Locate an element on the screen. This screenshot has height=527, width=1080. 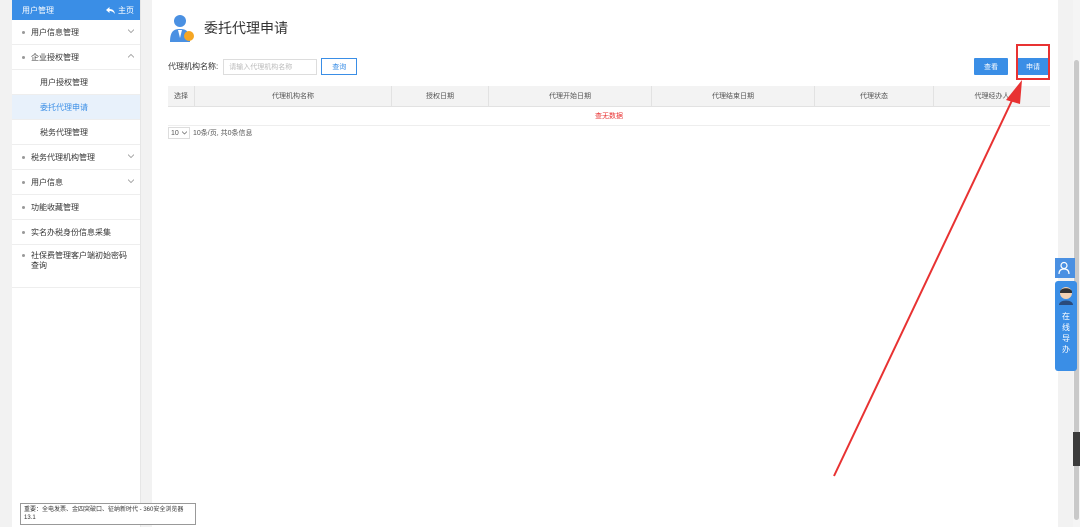
page-size-value: 10 is located at coordinates (175, 133).